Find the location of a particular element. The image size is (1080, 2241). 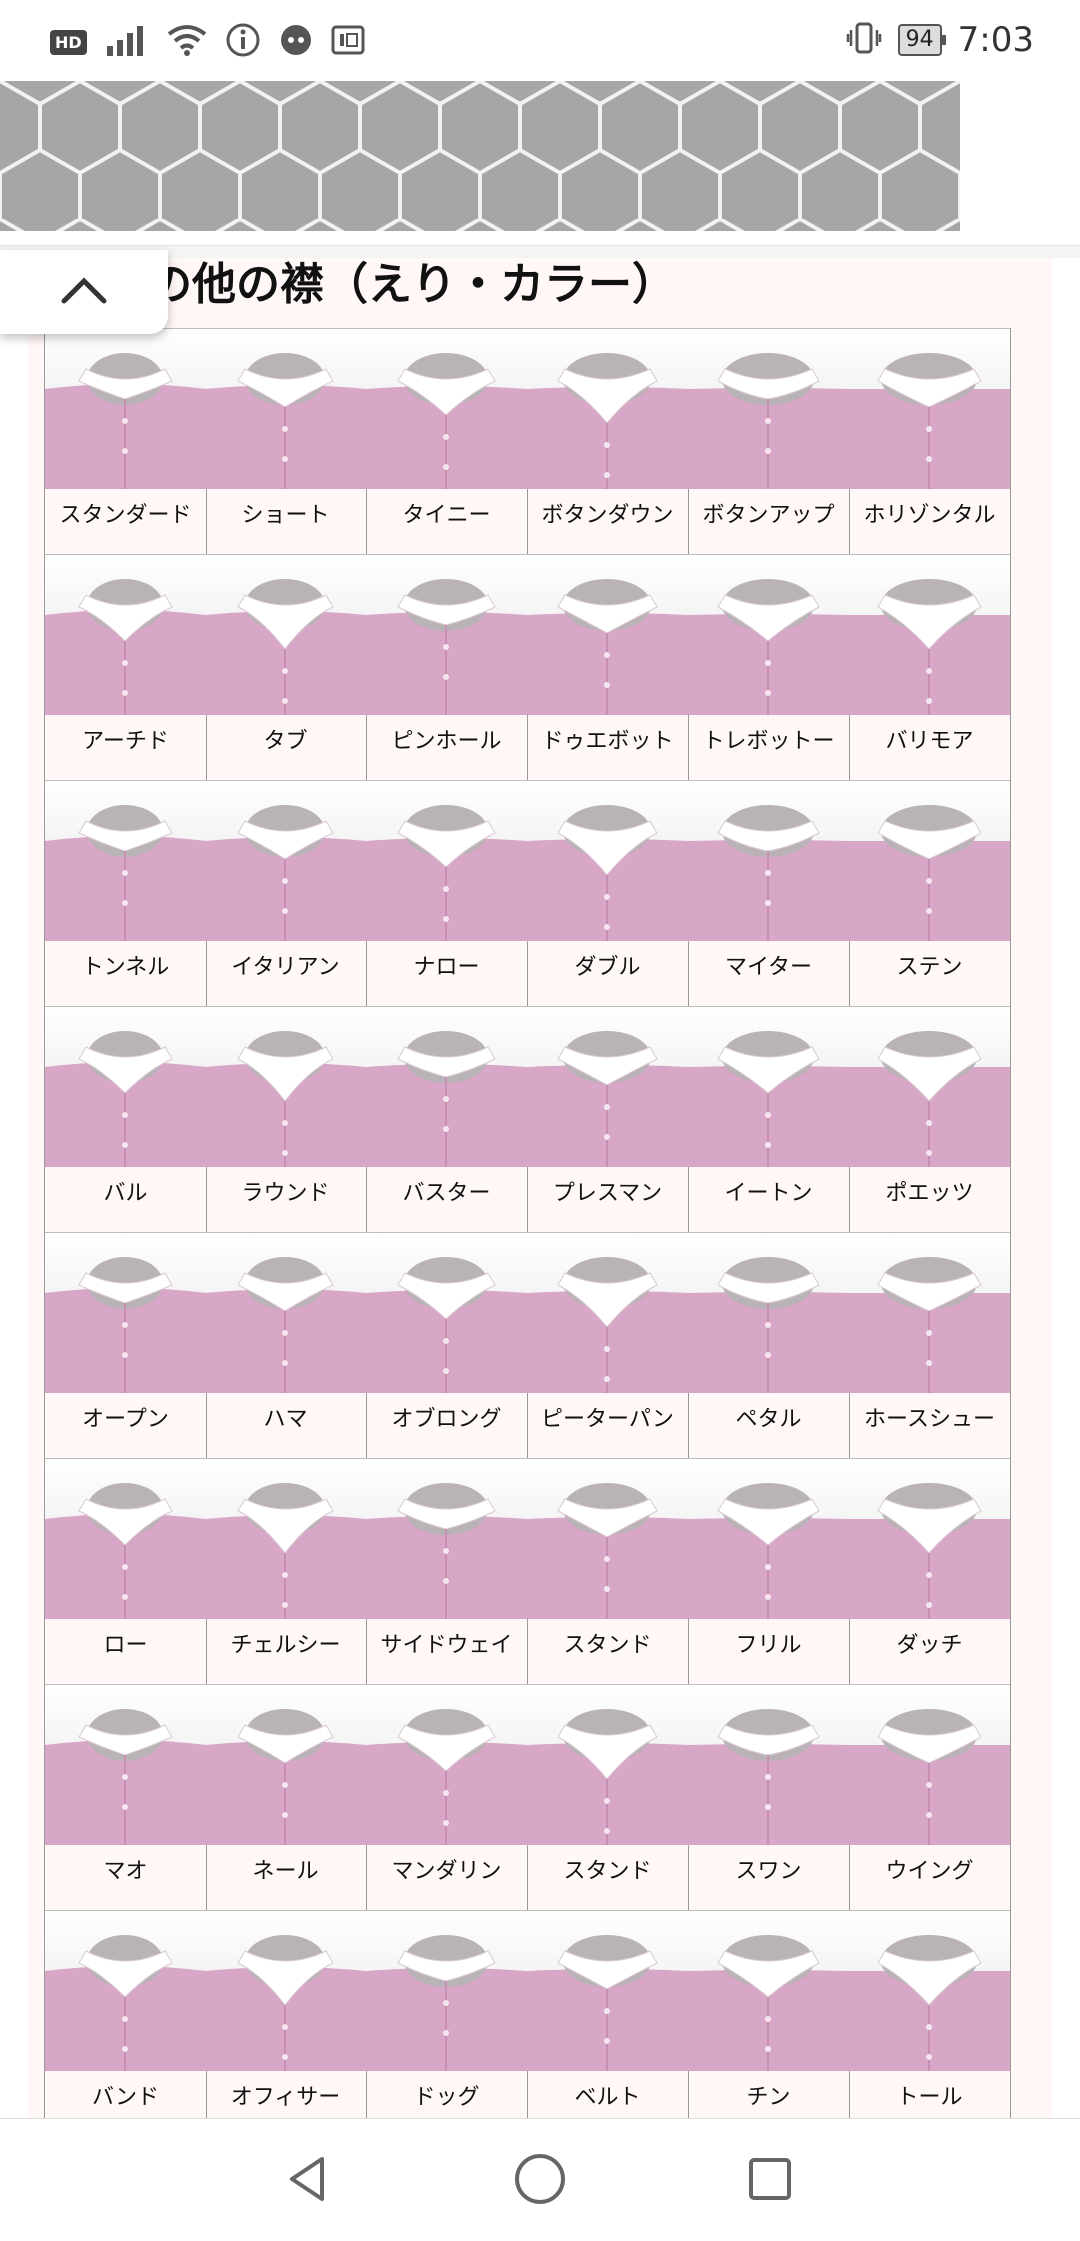

recents-square-icon is located at coordinates (770, 2179).